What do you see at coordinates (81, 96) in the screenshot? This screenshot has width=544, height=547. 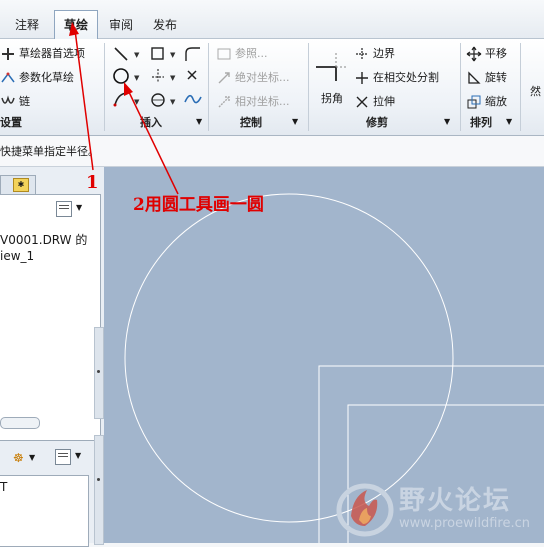 I see `arrow-to-sketch-tab` at bounding box center [81, 96].